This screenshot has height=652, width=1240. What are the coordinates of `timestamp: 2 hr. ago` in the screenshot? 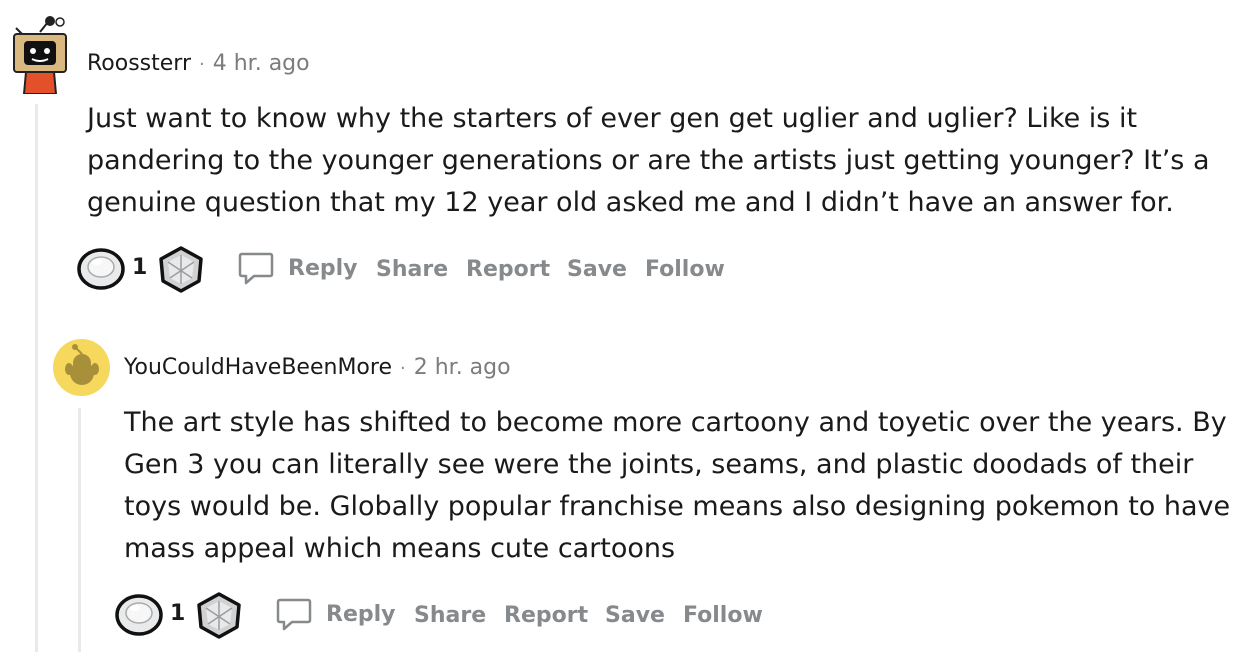 It's located at (462, 367).